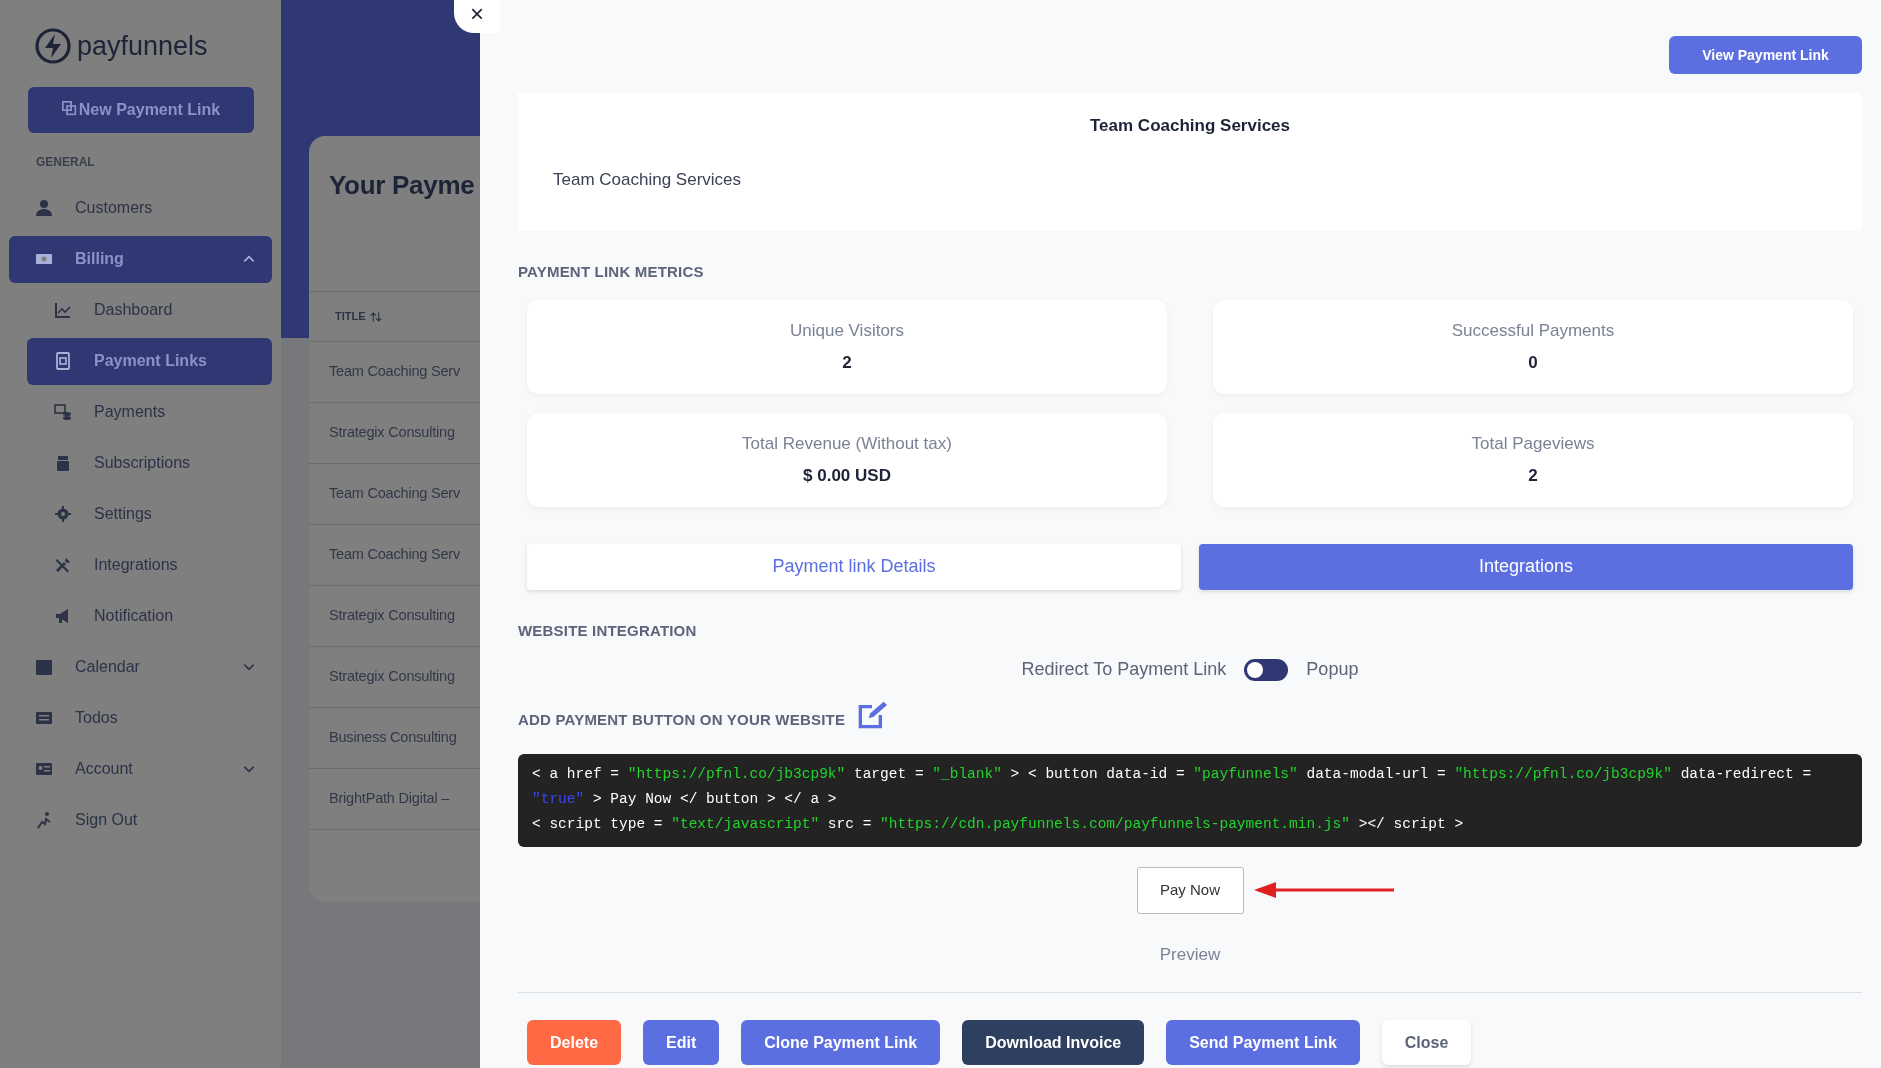 Image resolution: width=1881 pixels, height=1068 pixels. Describe the element at coordinates (682, 720) in the screenshot. I see `section-heading: ADD PAYMENT BUTTON ON YOUR WEBSITE` at that location.